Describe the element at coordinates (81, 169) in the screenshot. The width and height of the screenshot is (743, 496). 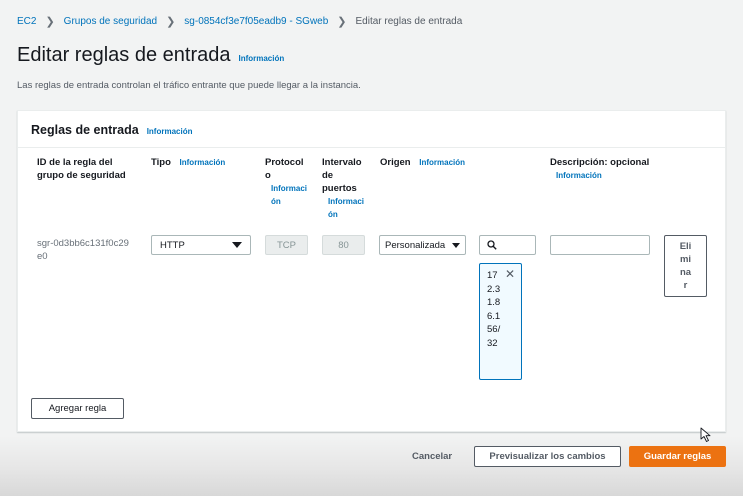
I see `column-header-rule-id: ID de la regla del grupo de seguridad` at that location.